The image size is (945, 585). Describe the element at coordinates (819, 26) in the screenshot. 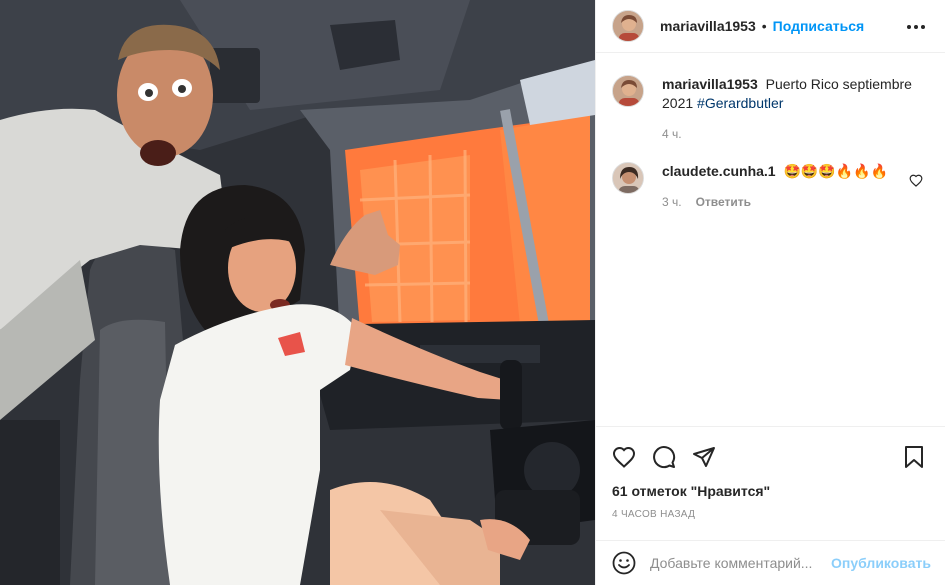

I see `follow-button: Подписаться` at that location.